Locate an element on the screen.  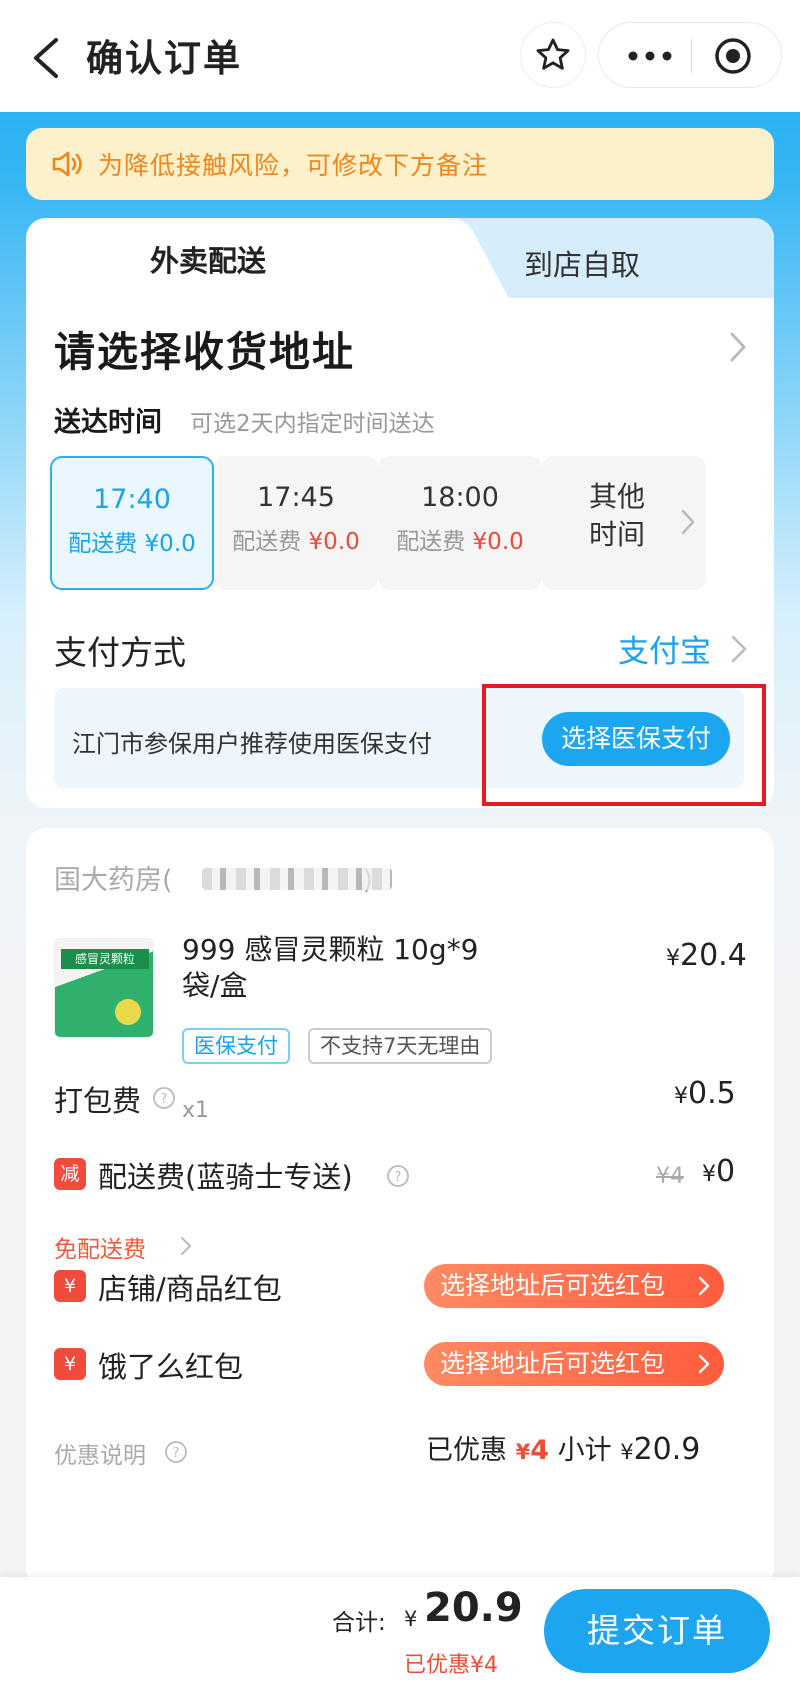
close-miniprogram-icon is located at coordinates (733, 56).